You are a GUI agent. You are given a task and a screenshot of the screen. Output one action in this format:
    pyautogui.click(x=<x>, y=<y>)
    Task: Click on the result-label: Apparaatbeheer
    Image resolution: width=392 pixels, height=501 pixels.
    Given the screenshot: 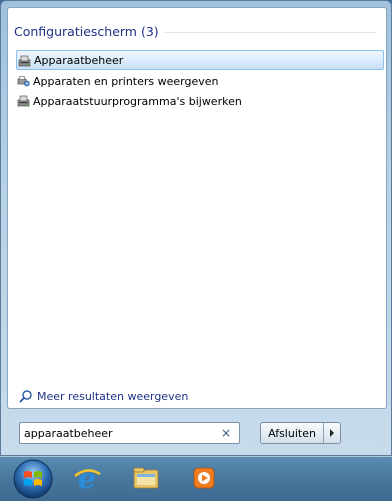 What is the action you would take?
    pyautogui.click(x=79, y=60)
    